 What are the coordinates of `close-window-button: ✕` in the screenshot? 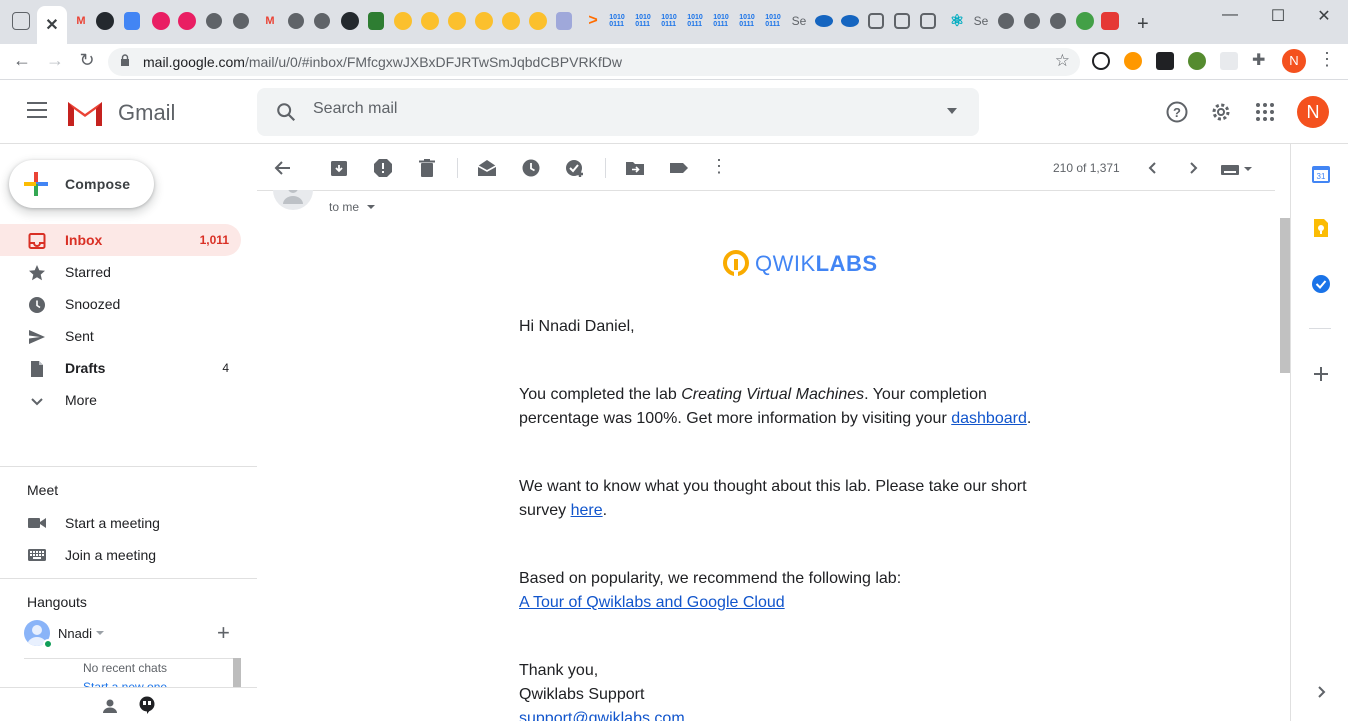 It's located at (1324, 16).